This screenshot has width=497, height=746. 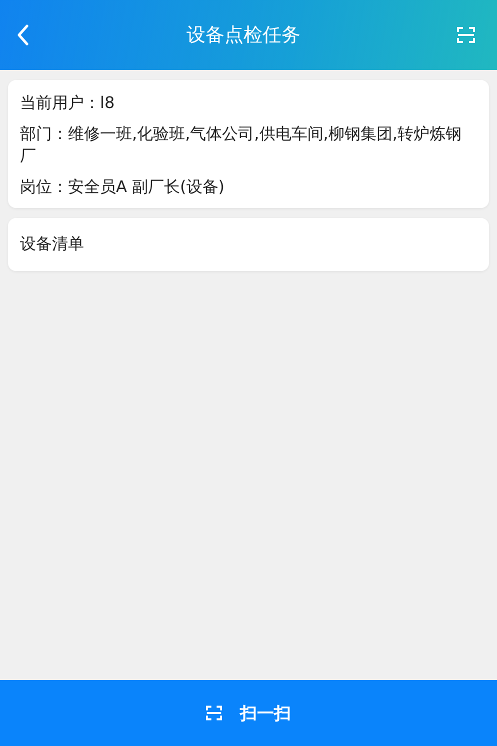 I want to click on equipment-list-card: 设备清单, so click(x=248, y=244).